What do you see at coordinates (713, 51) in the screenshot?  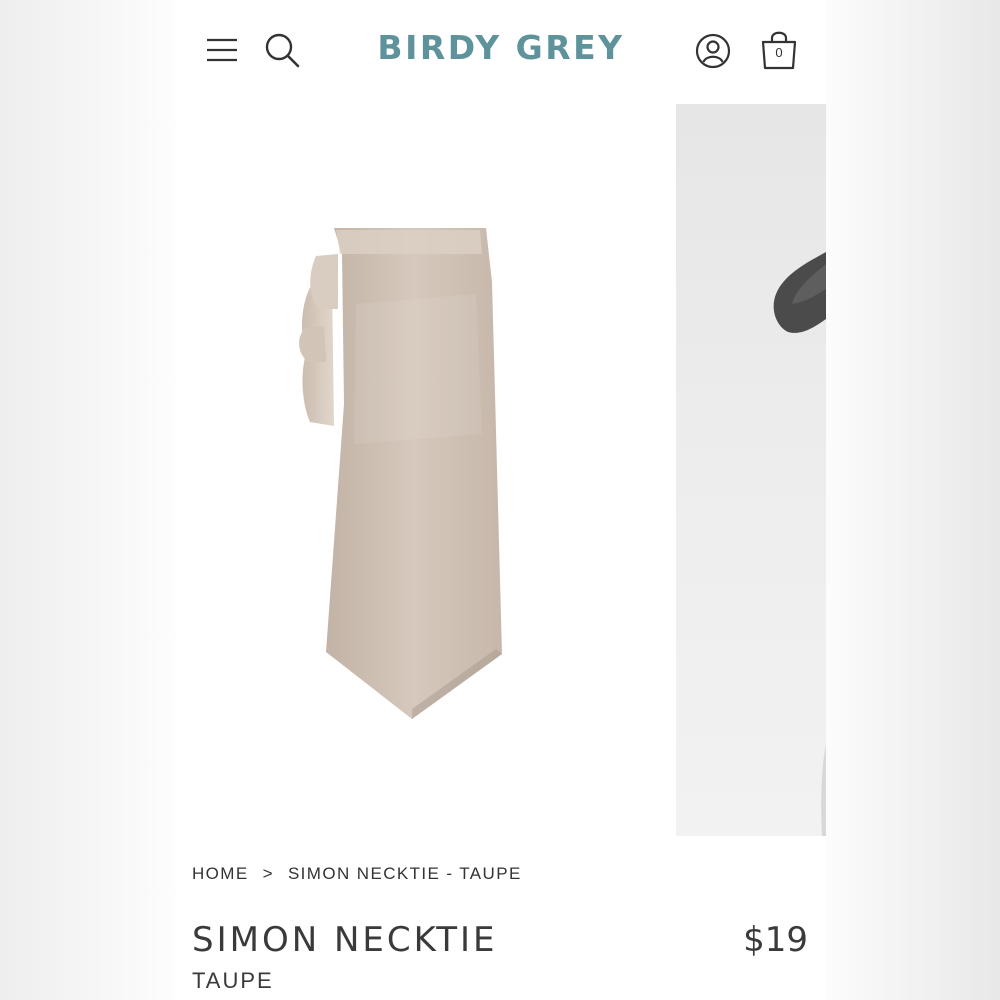 I see `account-icon` at bounding box center [713, 51].